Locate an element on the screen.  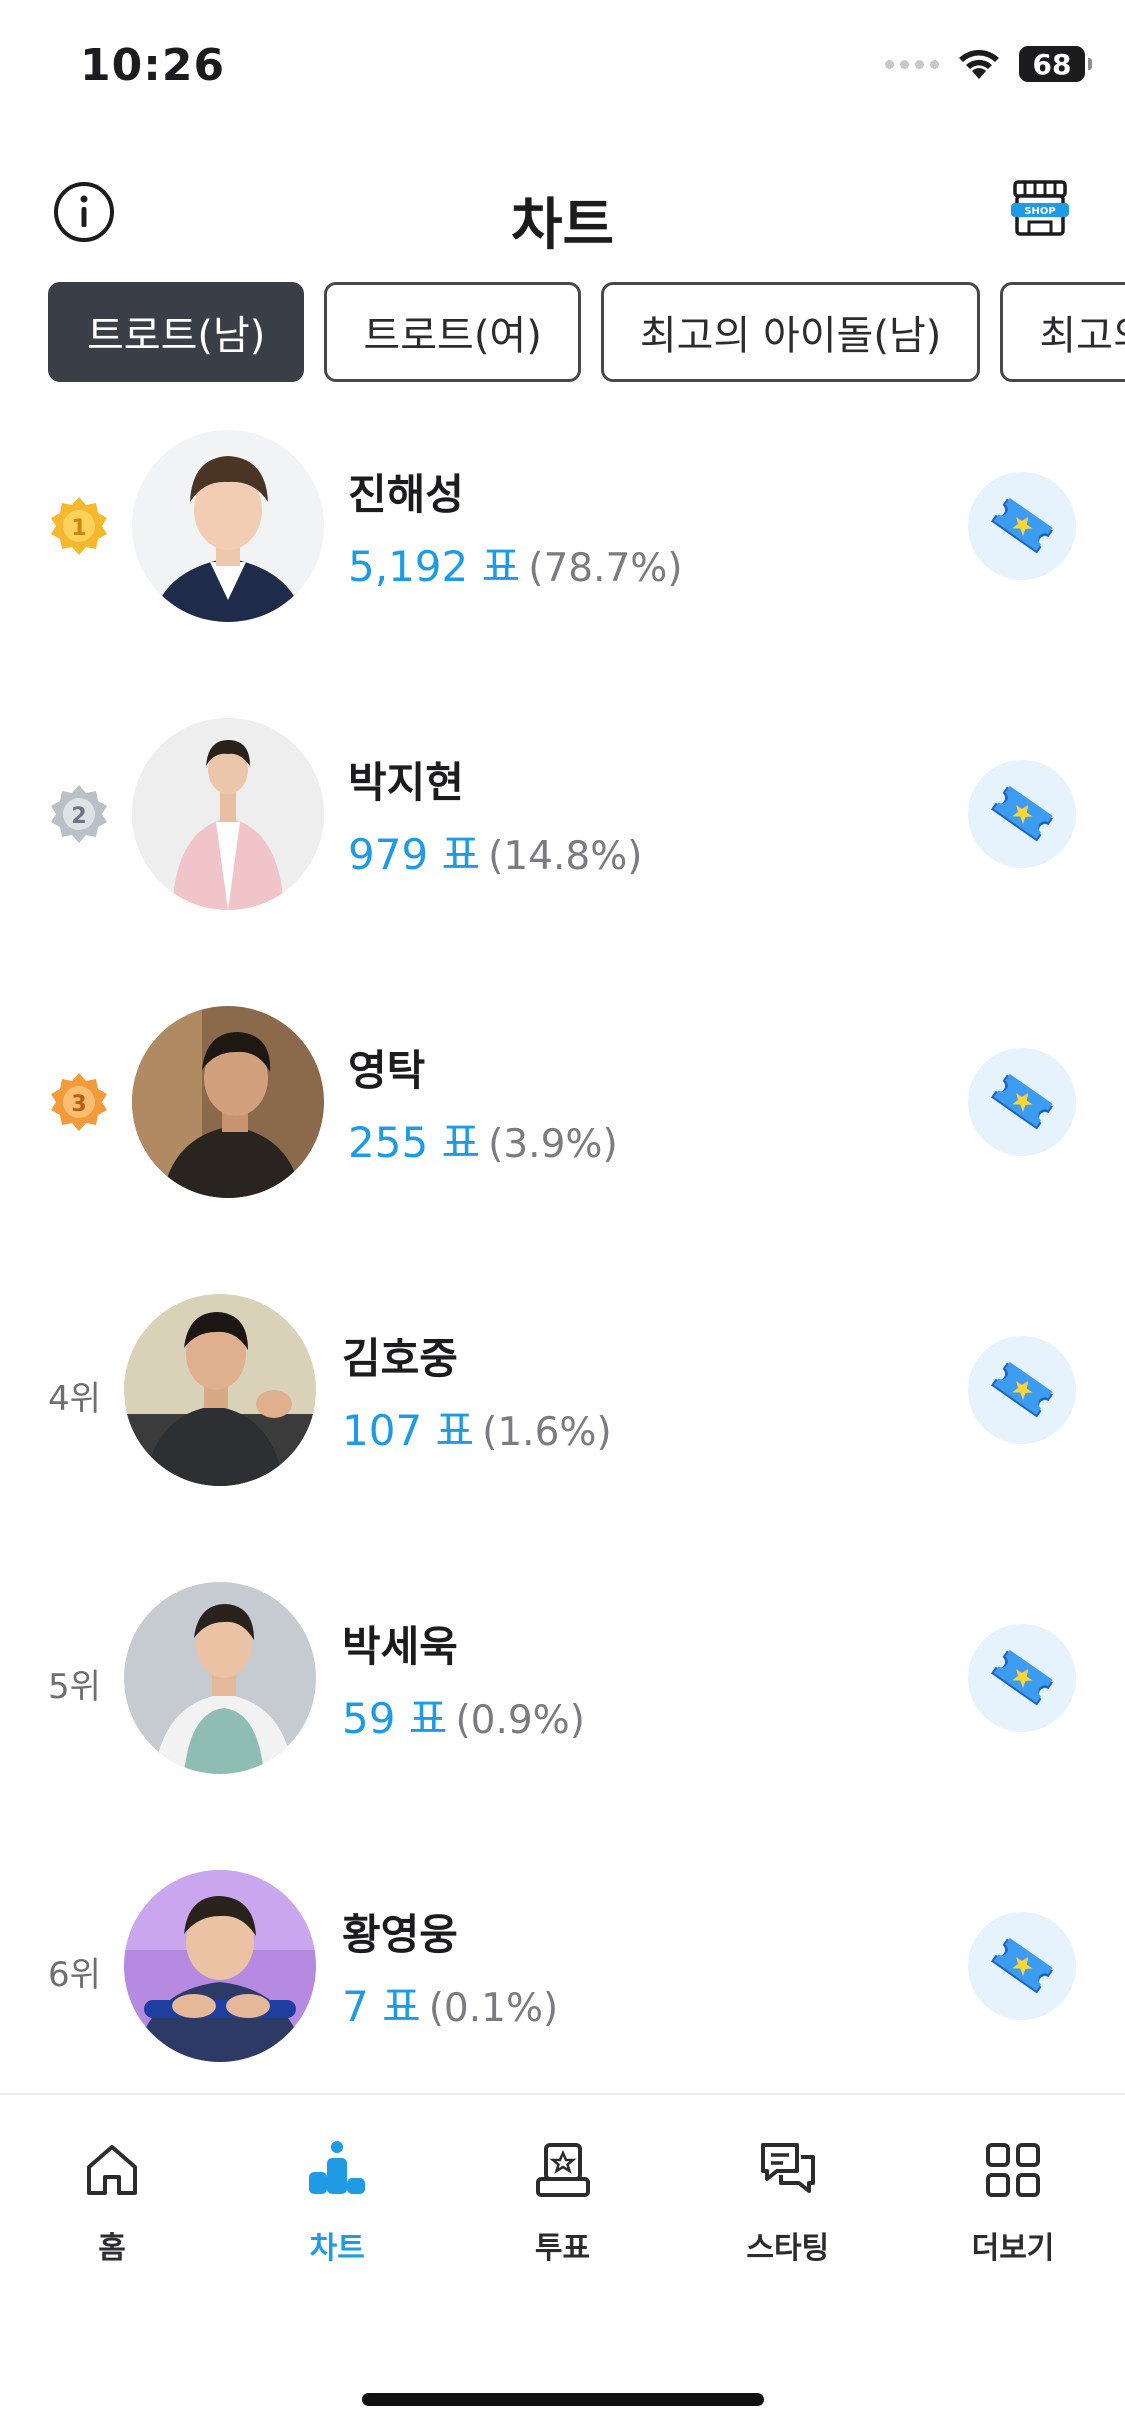
ranking-row: 5위 박세욱 59 표 (0.9%) is located at coordinates (562, 1721).